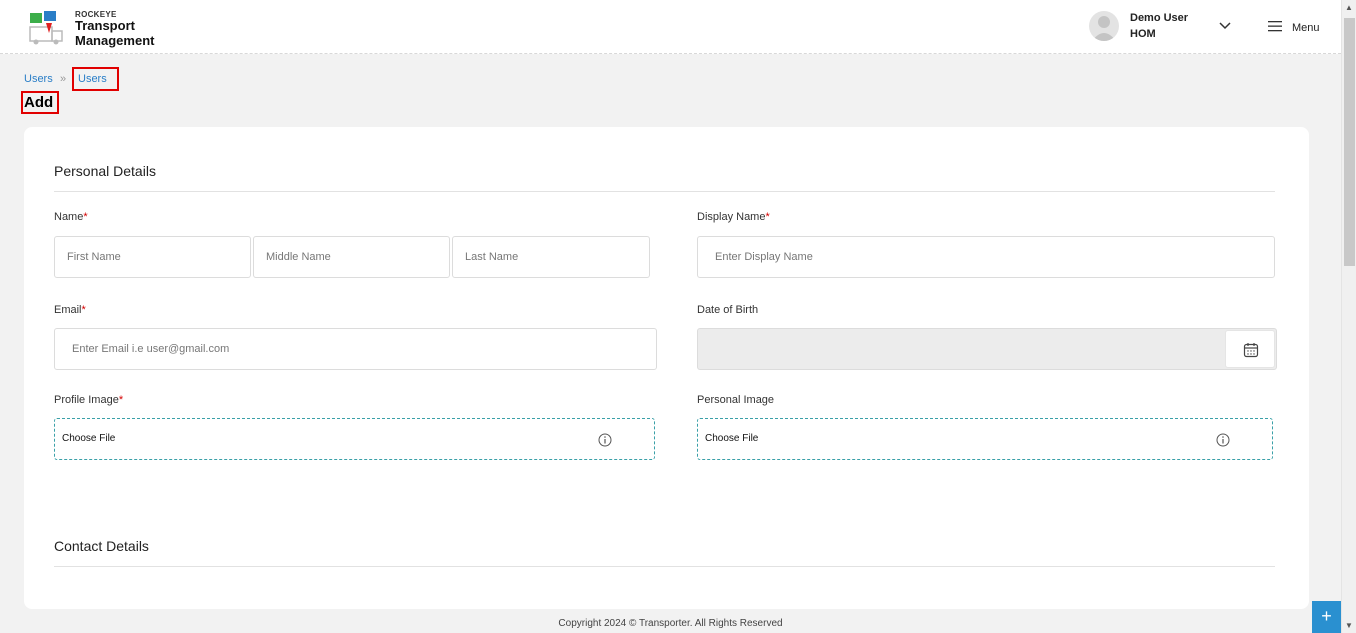 The image size is (1356, 633). I want to click on page-title: Add, so click(40, 102).